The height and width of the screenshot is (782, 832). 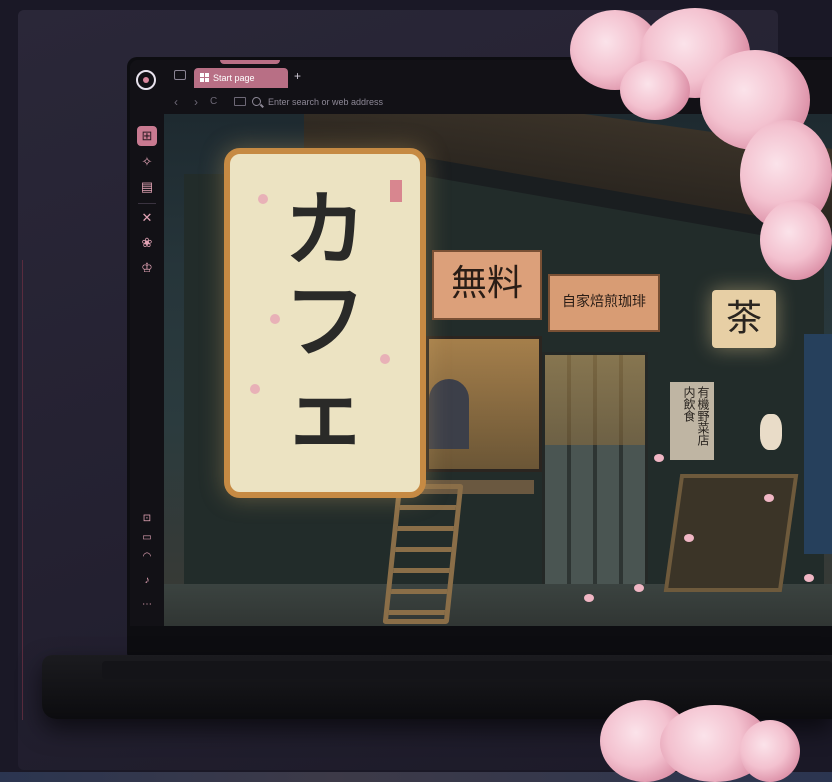 I want to click on cafe-sign: カフェ, so click(x=325, y=323).